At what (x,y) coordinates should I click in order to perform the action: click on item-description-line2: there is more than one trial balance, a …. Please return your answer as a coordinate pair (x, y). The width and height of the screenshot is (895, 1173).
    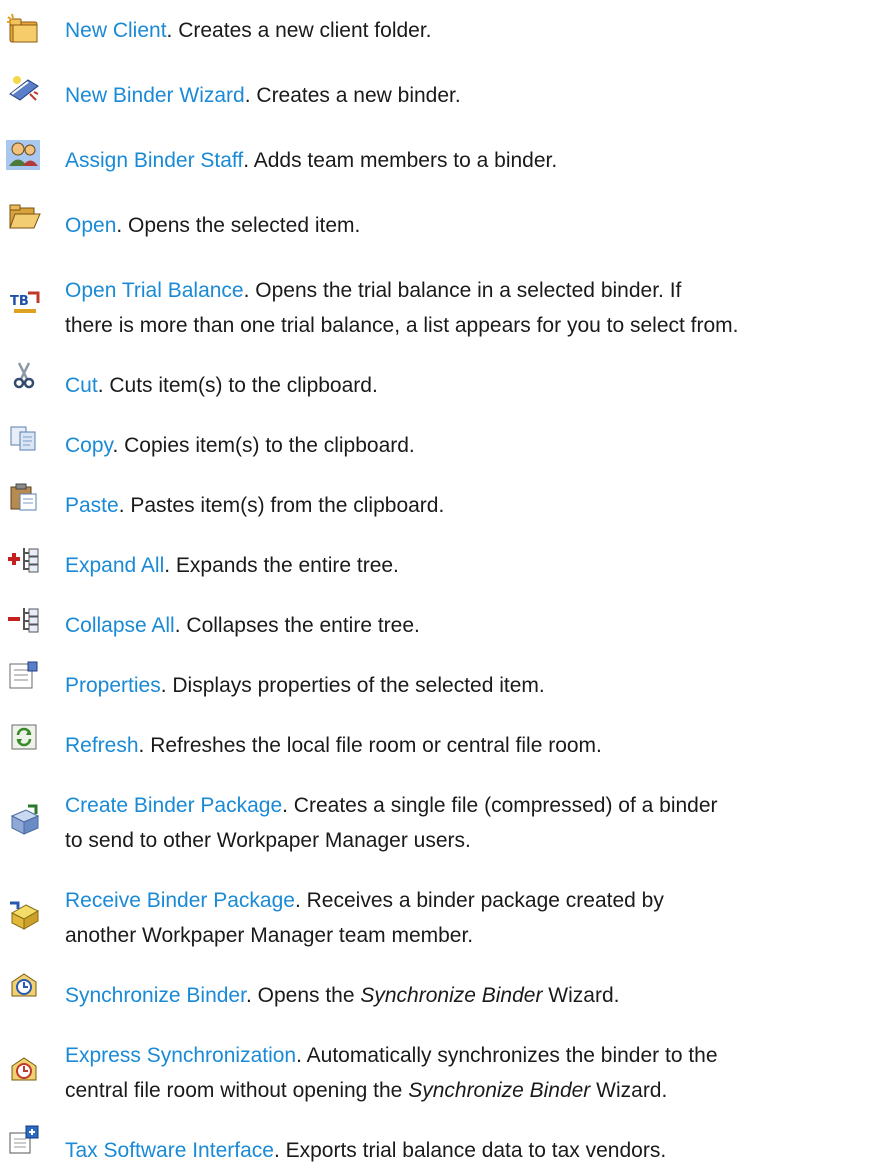
    Looking at the image, I should click on (402, 325).